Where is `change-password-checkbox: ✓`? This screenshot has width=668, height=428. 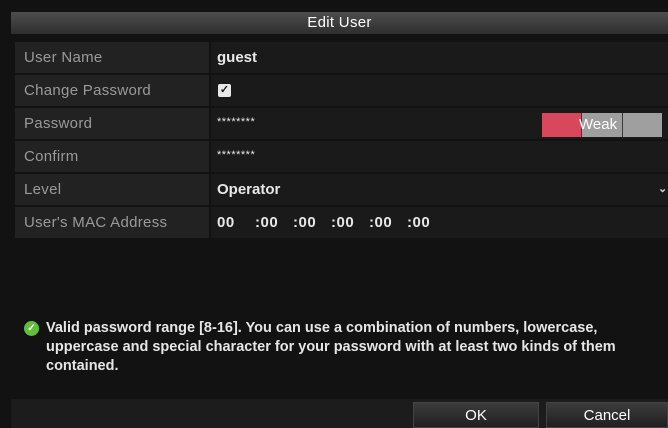 change-password-checkbox: ✓ is located at coordinates (224, 90).